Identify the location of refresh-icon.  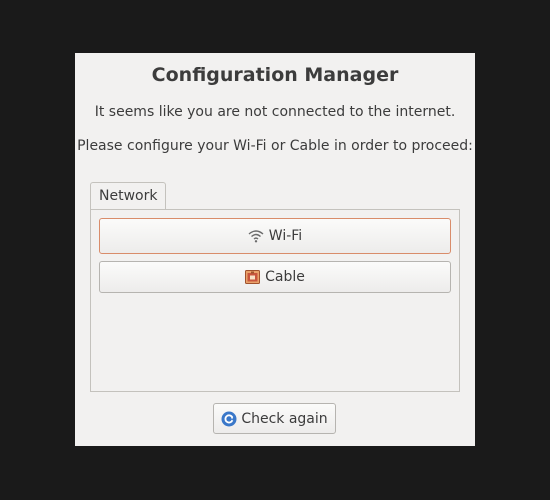
(229, 419).